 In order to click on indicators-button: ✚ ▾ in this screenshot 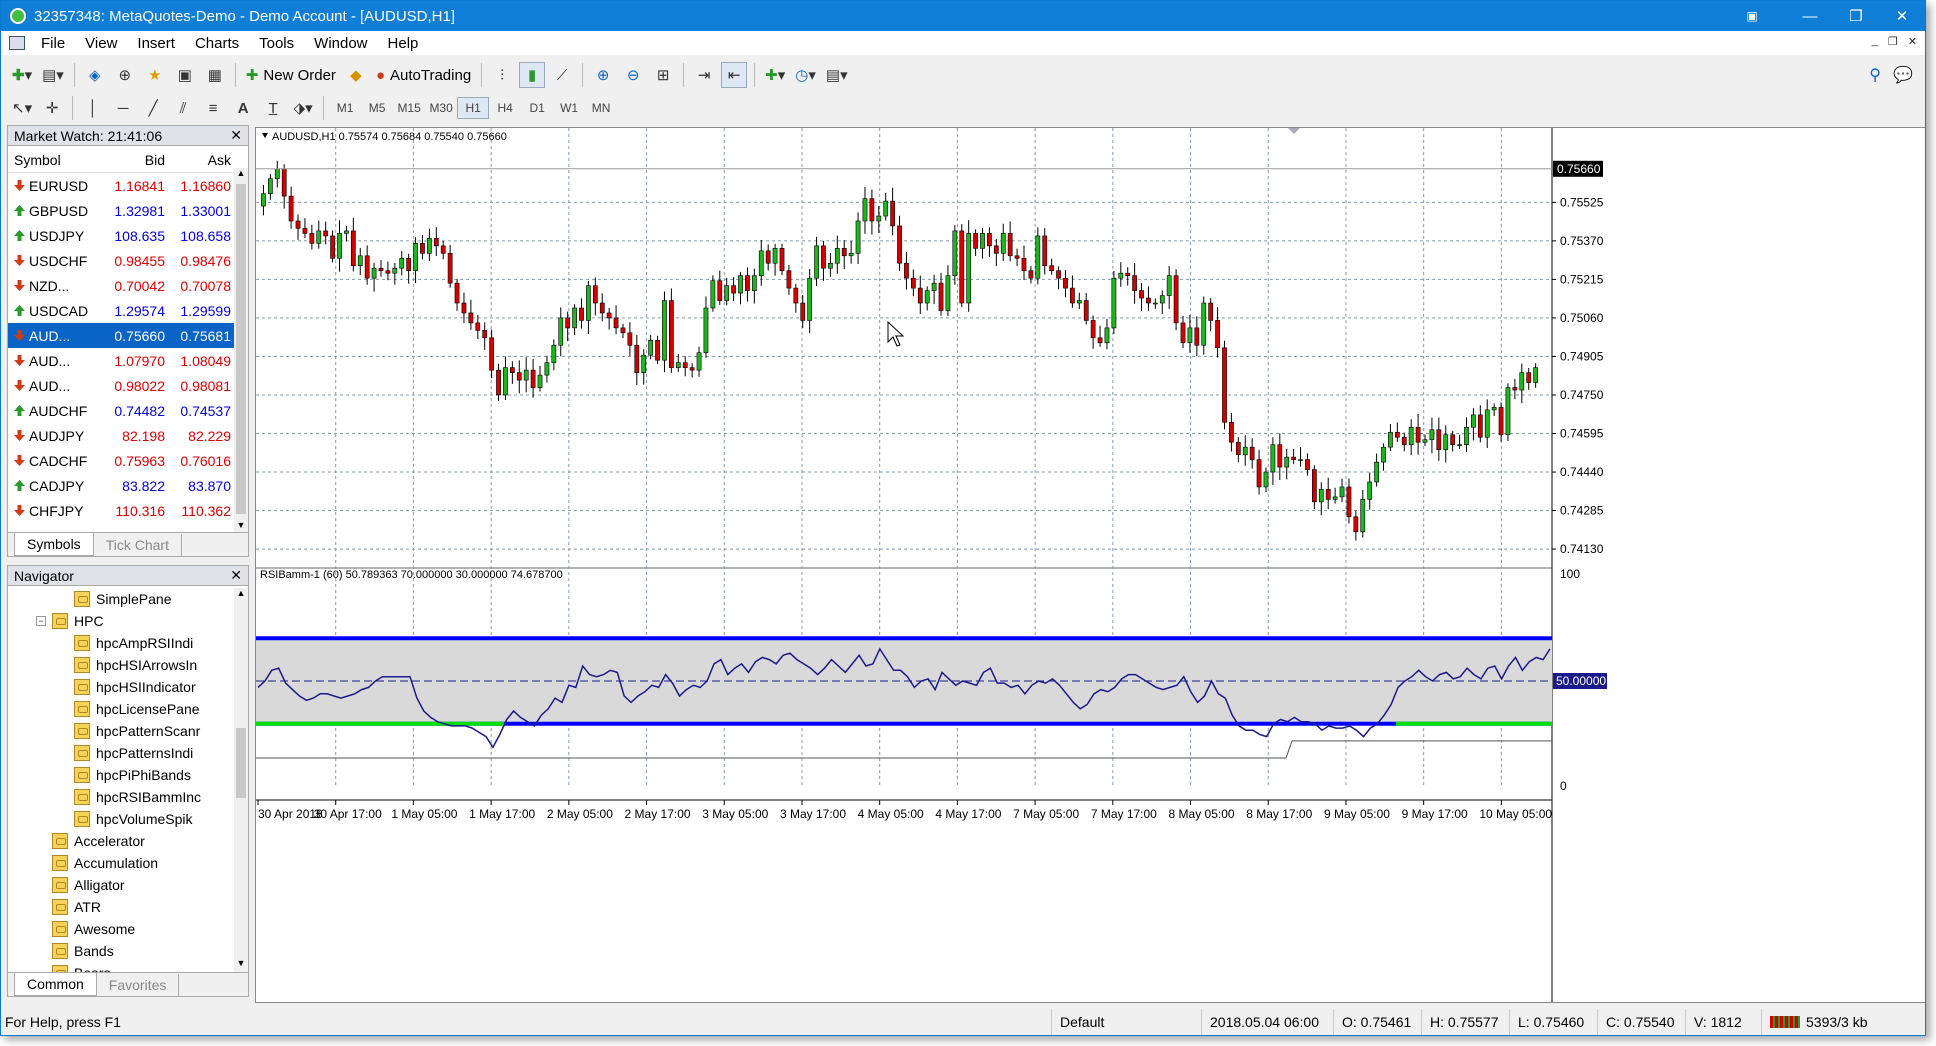, I will do `click(775, 75)`.